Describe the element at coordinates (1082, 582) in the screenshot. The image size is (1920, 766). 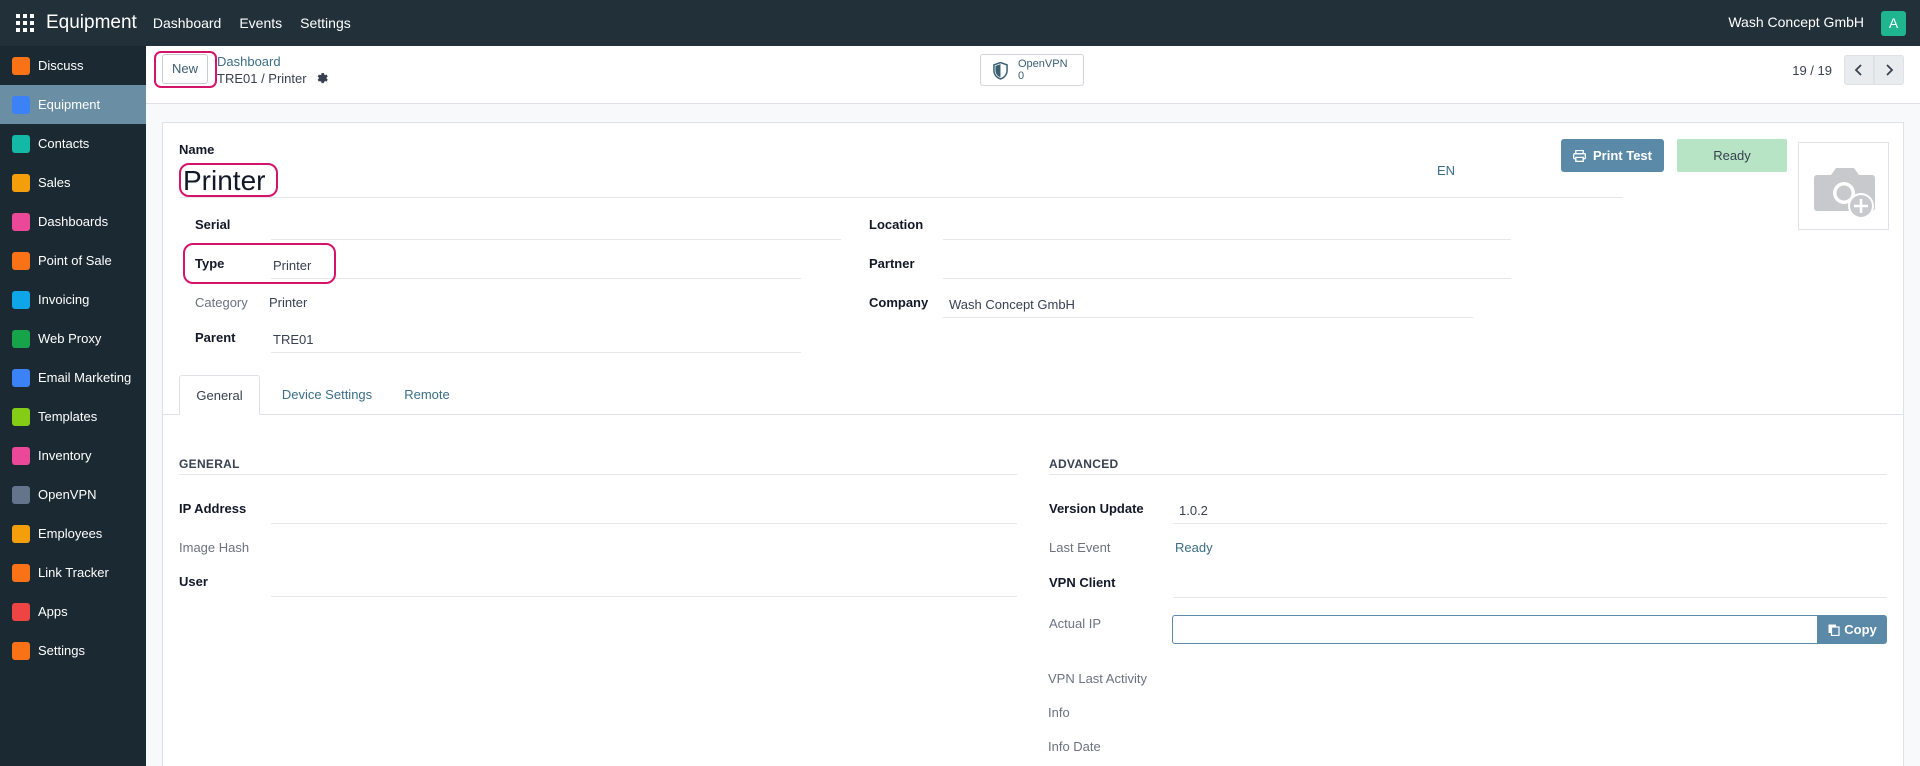
I see `vpn-client-label: VPN Client` at that location.